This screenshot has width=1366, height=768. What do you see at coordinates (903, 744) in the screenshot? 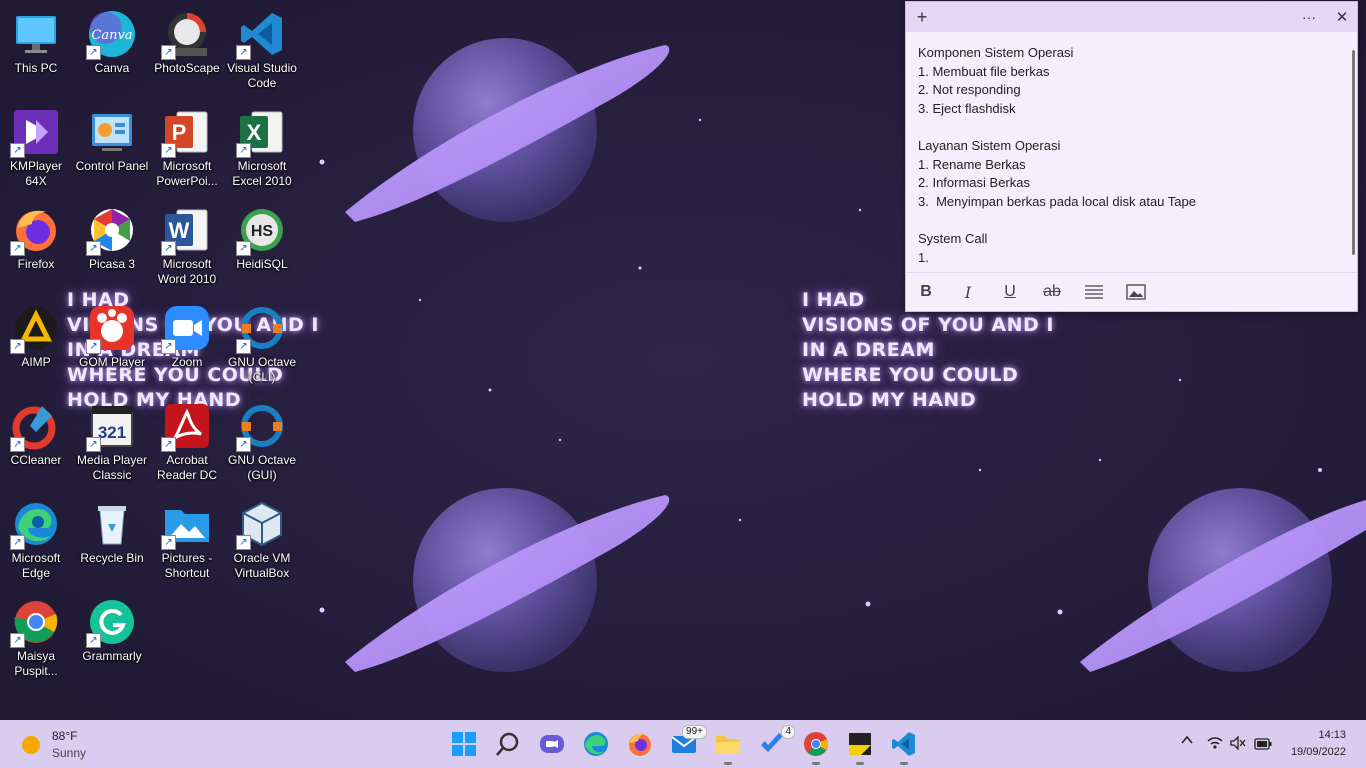
I see `vscode-icon` at bounding box center [903, 744].